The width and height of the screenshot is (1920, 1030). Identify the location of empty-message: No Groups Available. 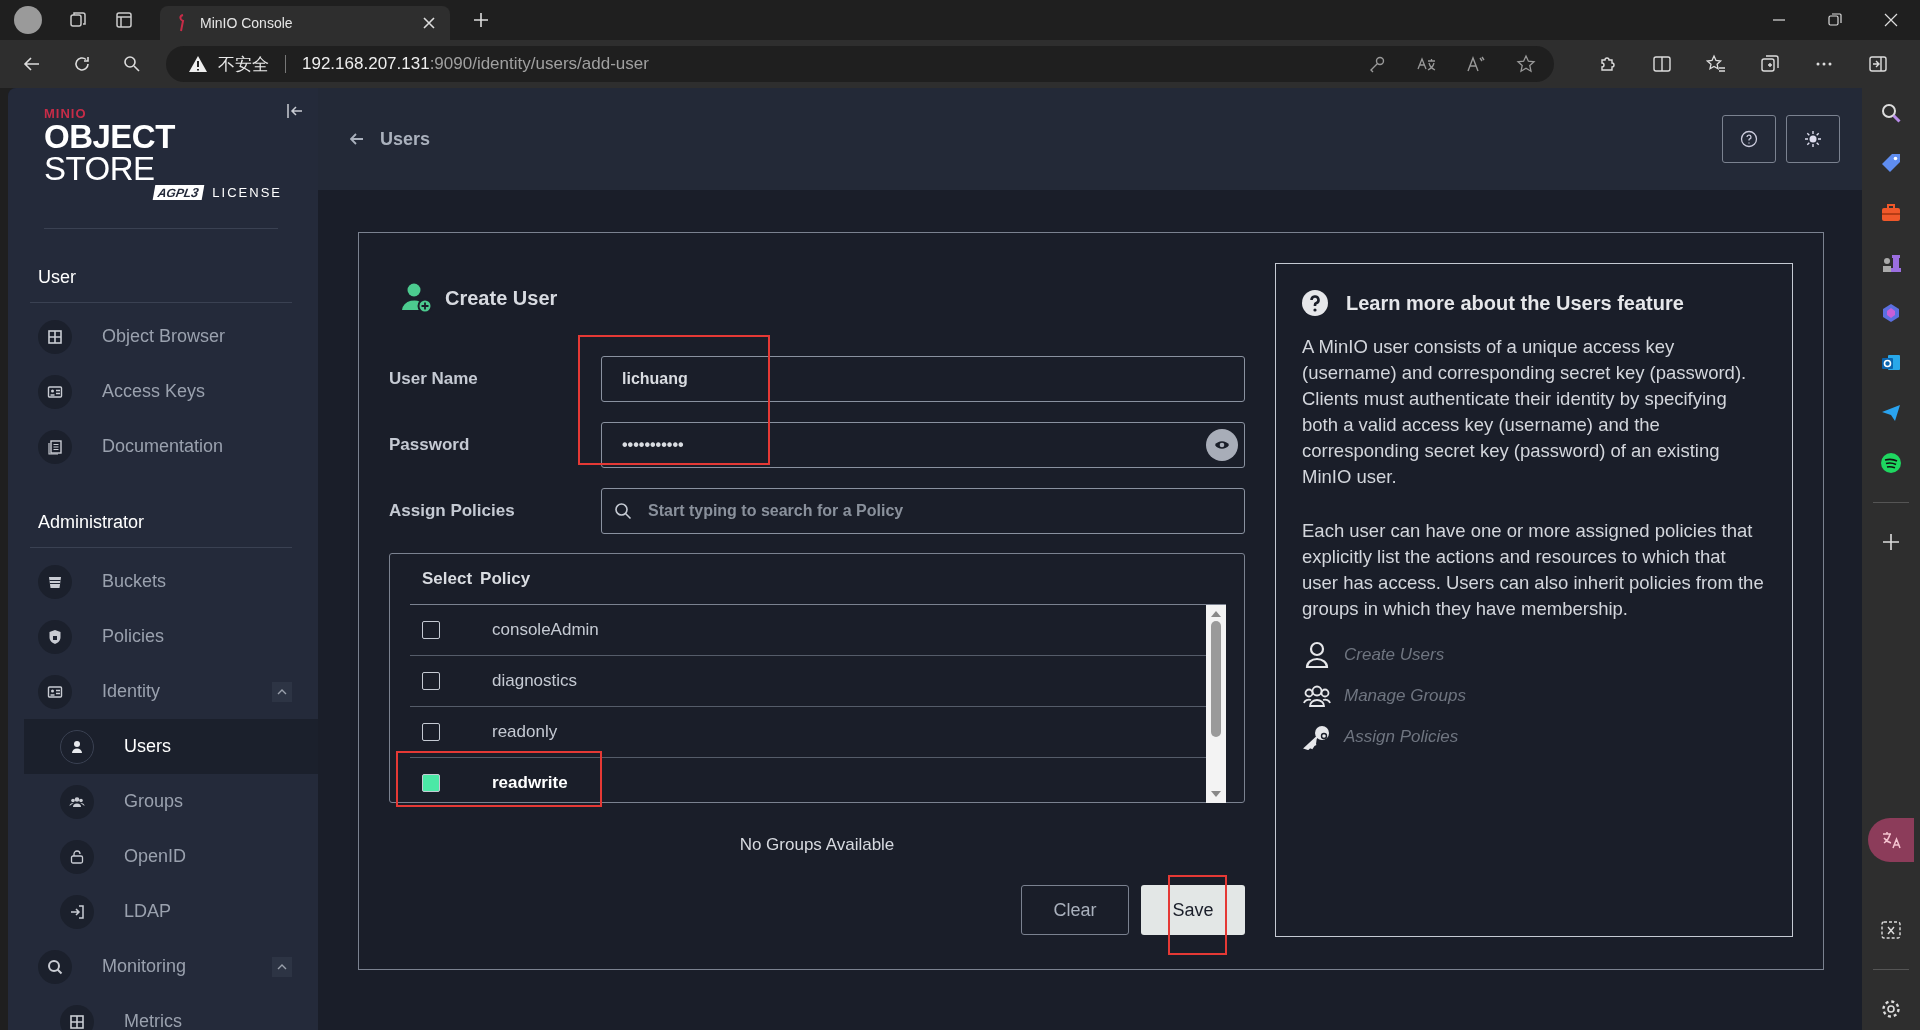
(817, 845).